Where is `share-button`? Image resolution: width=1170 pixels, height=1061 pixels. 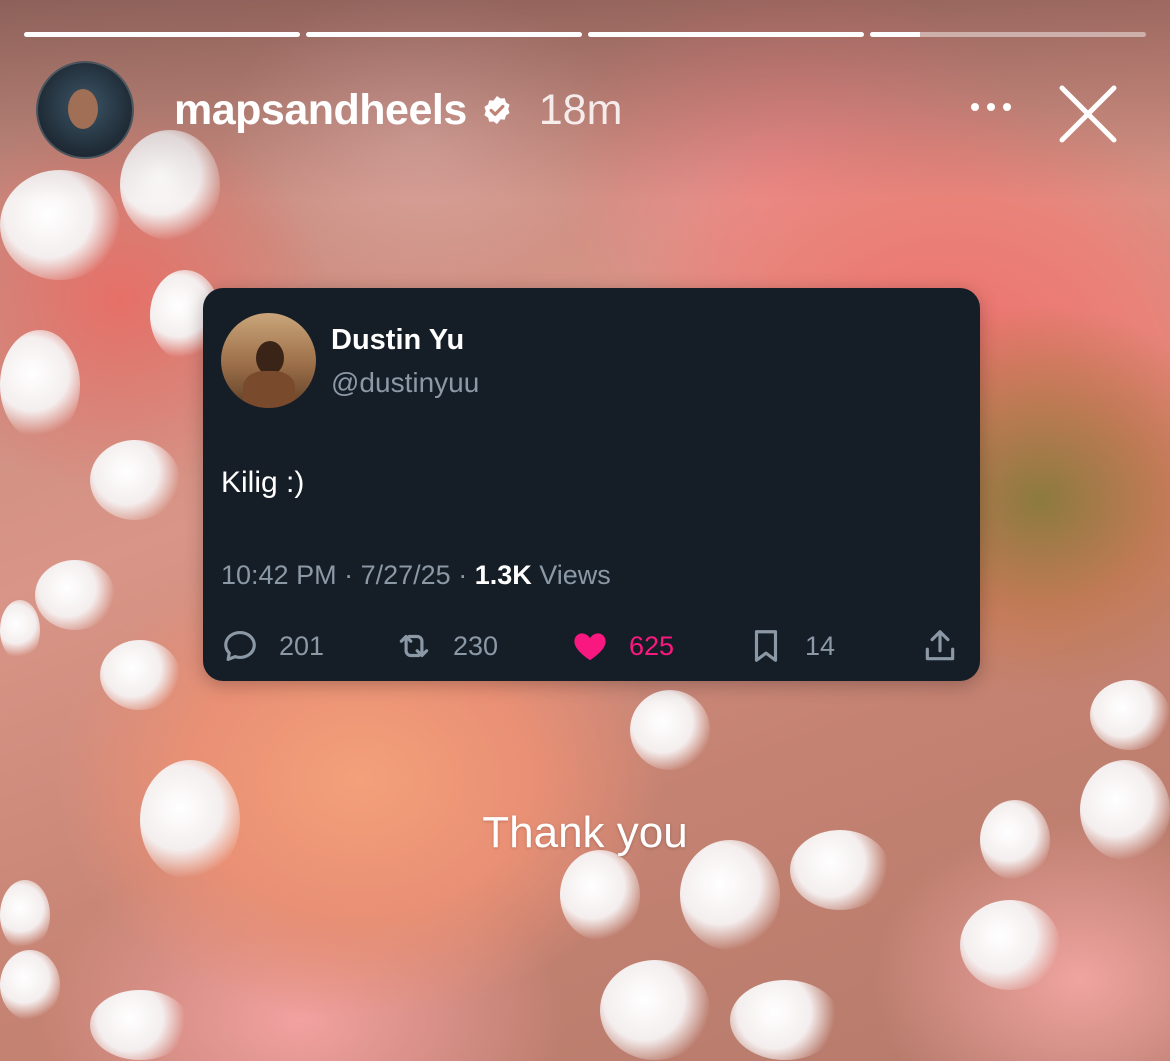
share-button is located at coordinates (950, 646).